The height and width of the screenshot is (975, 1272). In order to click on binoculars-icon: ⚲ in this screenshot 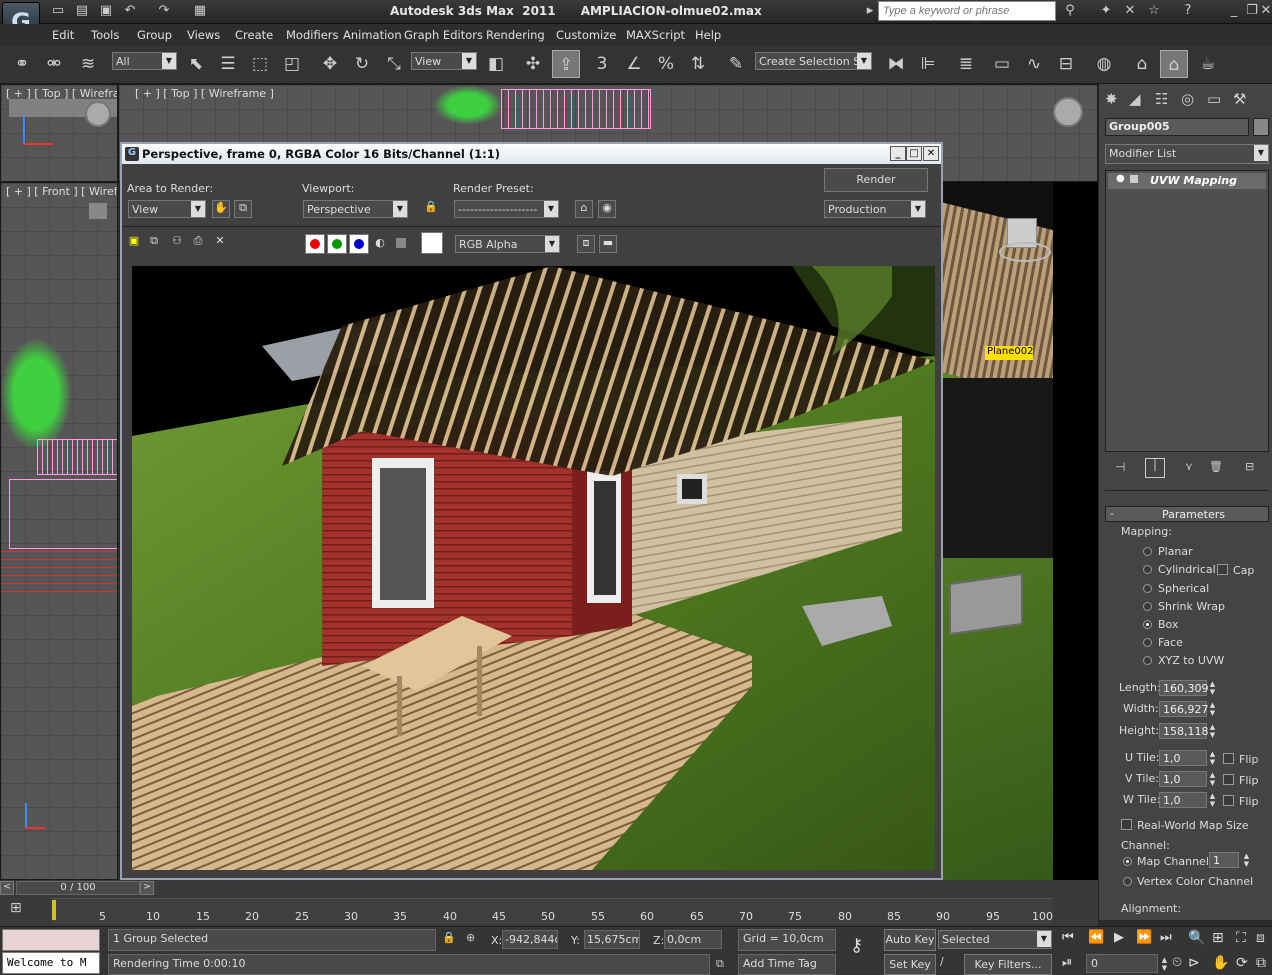, I will do `click(1070, 11)`.